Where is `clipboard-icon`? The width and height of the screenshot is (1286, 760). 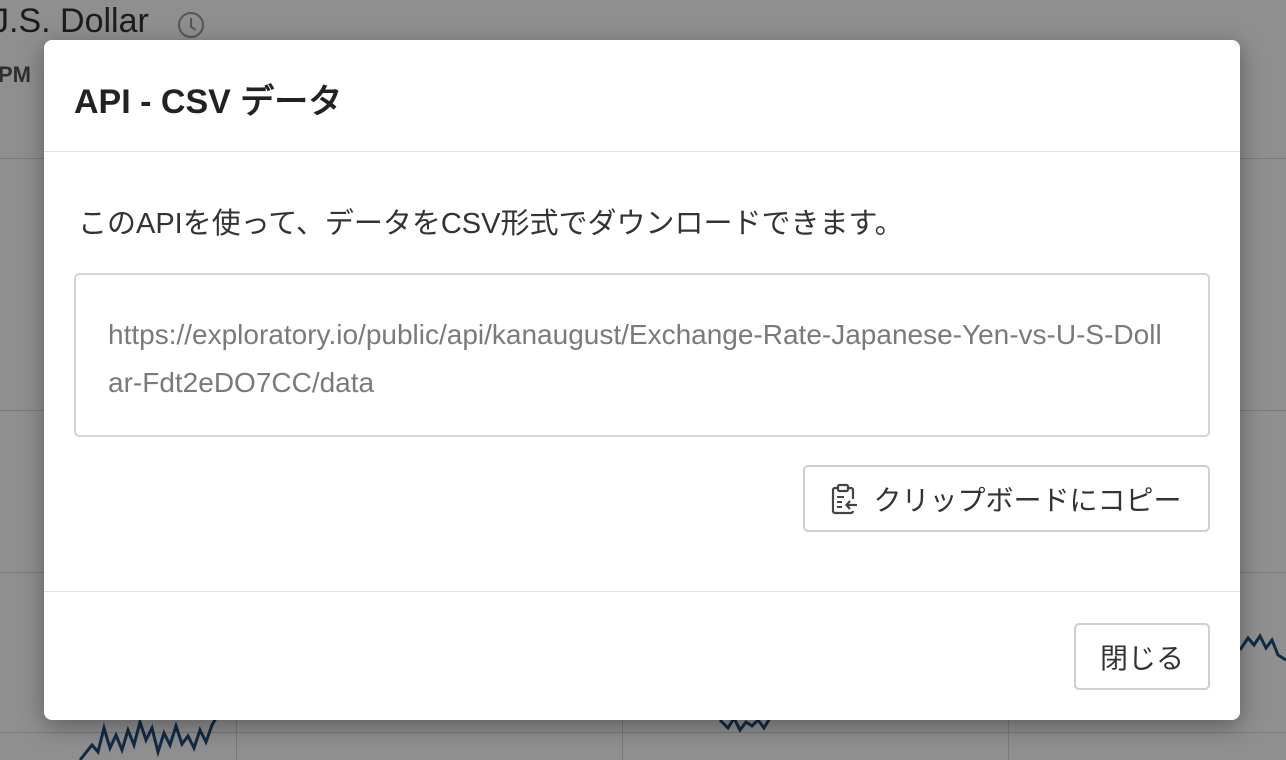
clipboard-icon is located at coordinates (845, 498).